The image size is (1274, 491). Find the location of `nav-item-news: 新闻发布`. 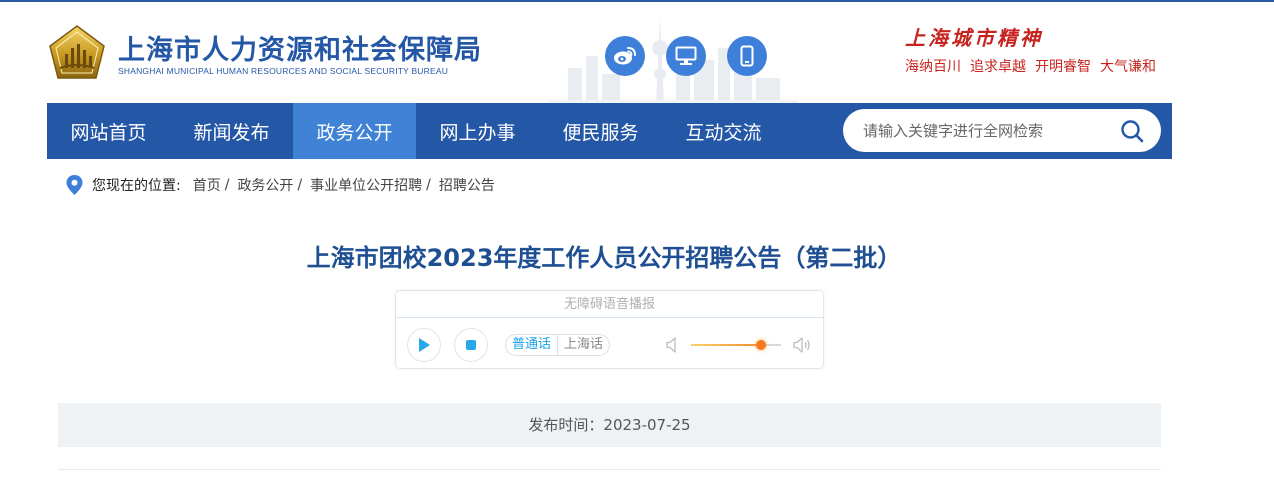

nav-item-news: 新闻发布 is located at coordinates (231, 131).